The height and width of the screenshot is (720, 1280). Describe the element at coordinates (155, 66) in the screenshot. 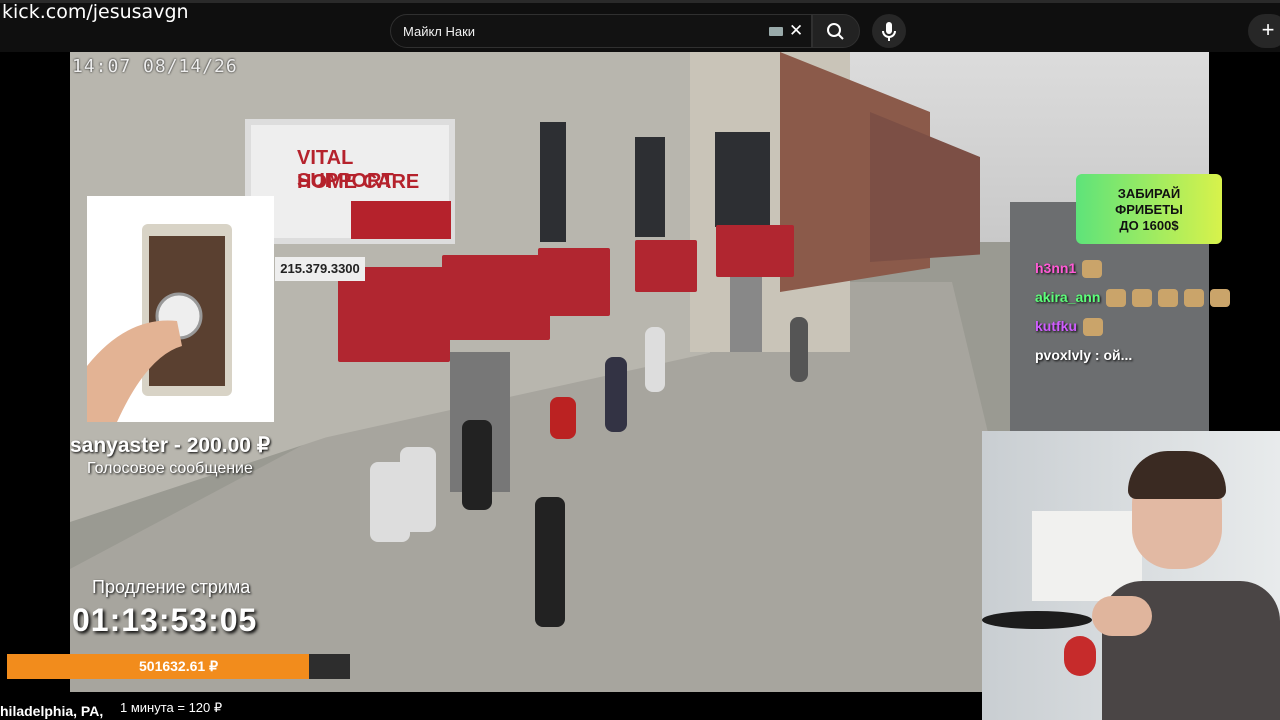

I see `camera-timestamp: 14:07 08/14/26` at that location.